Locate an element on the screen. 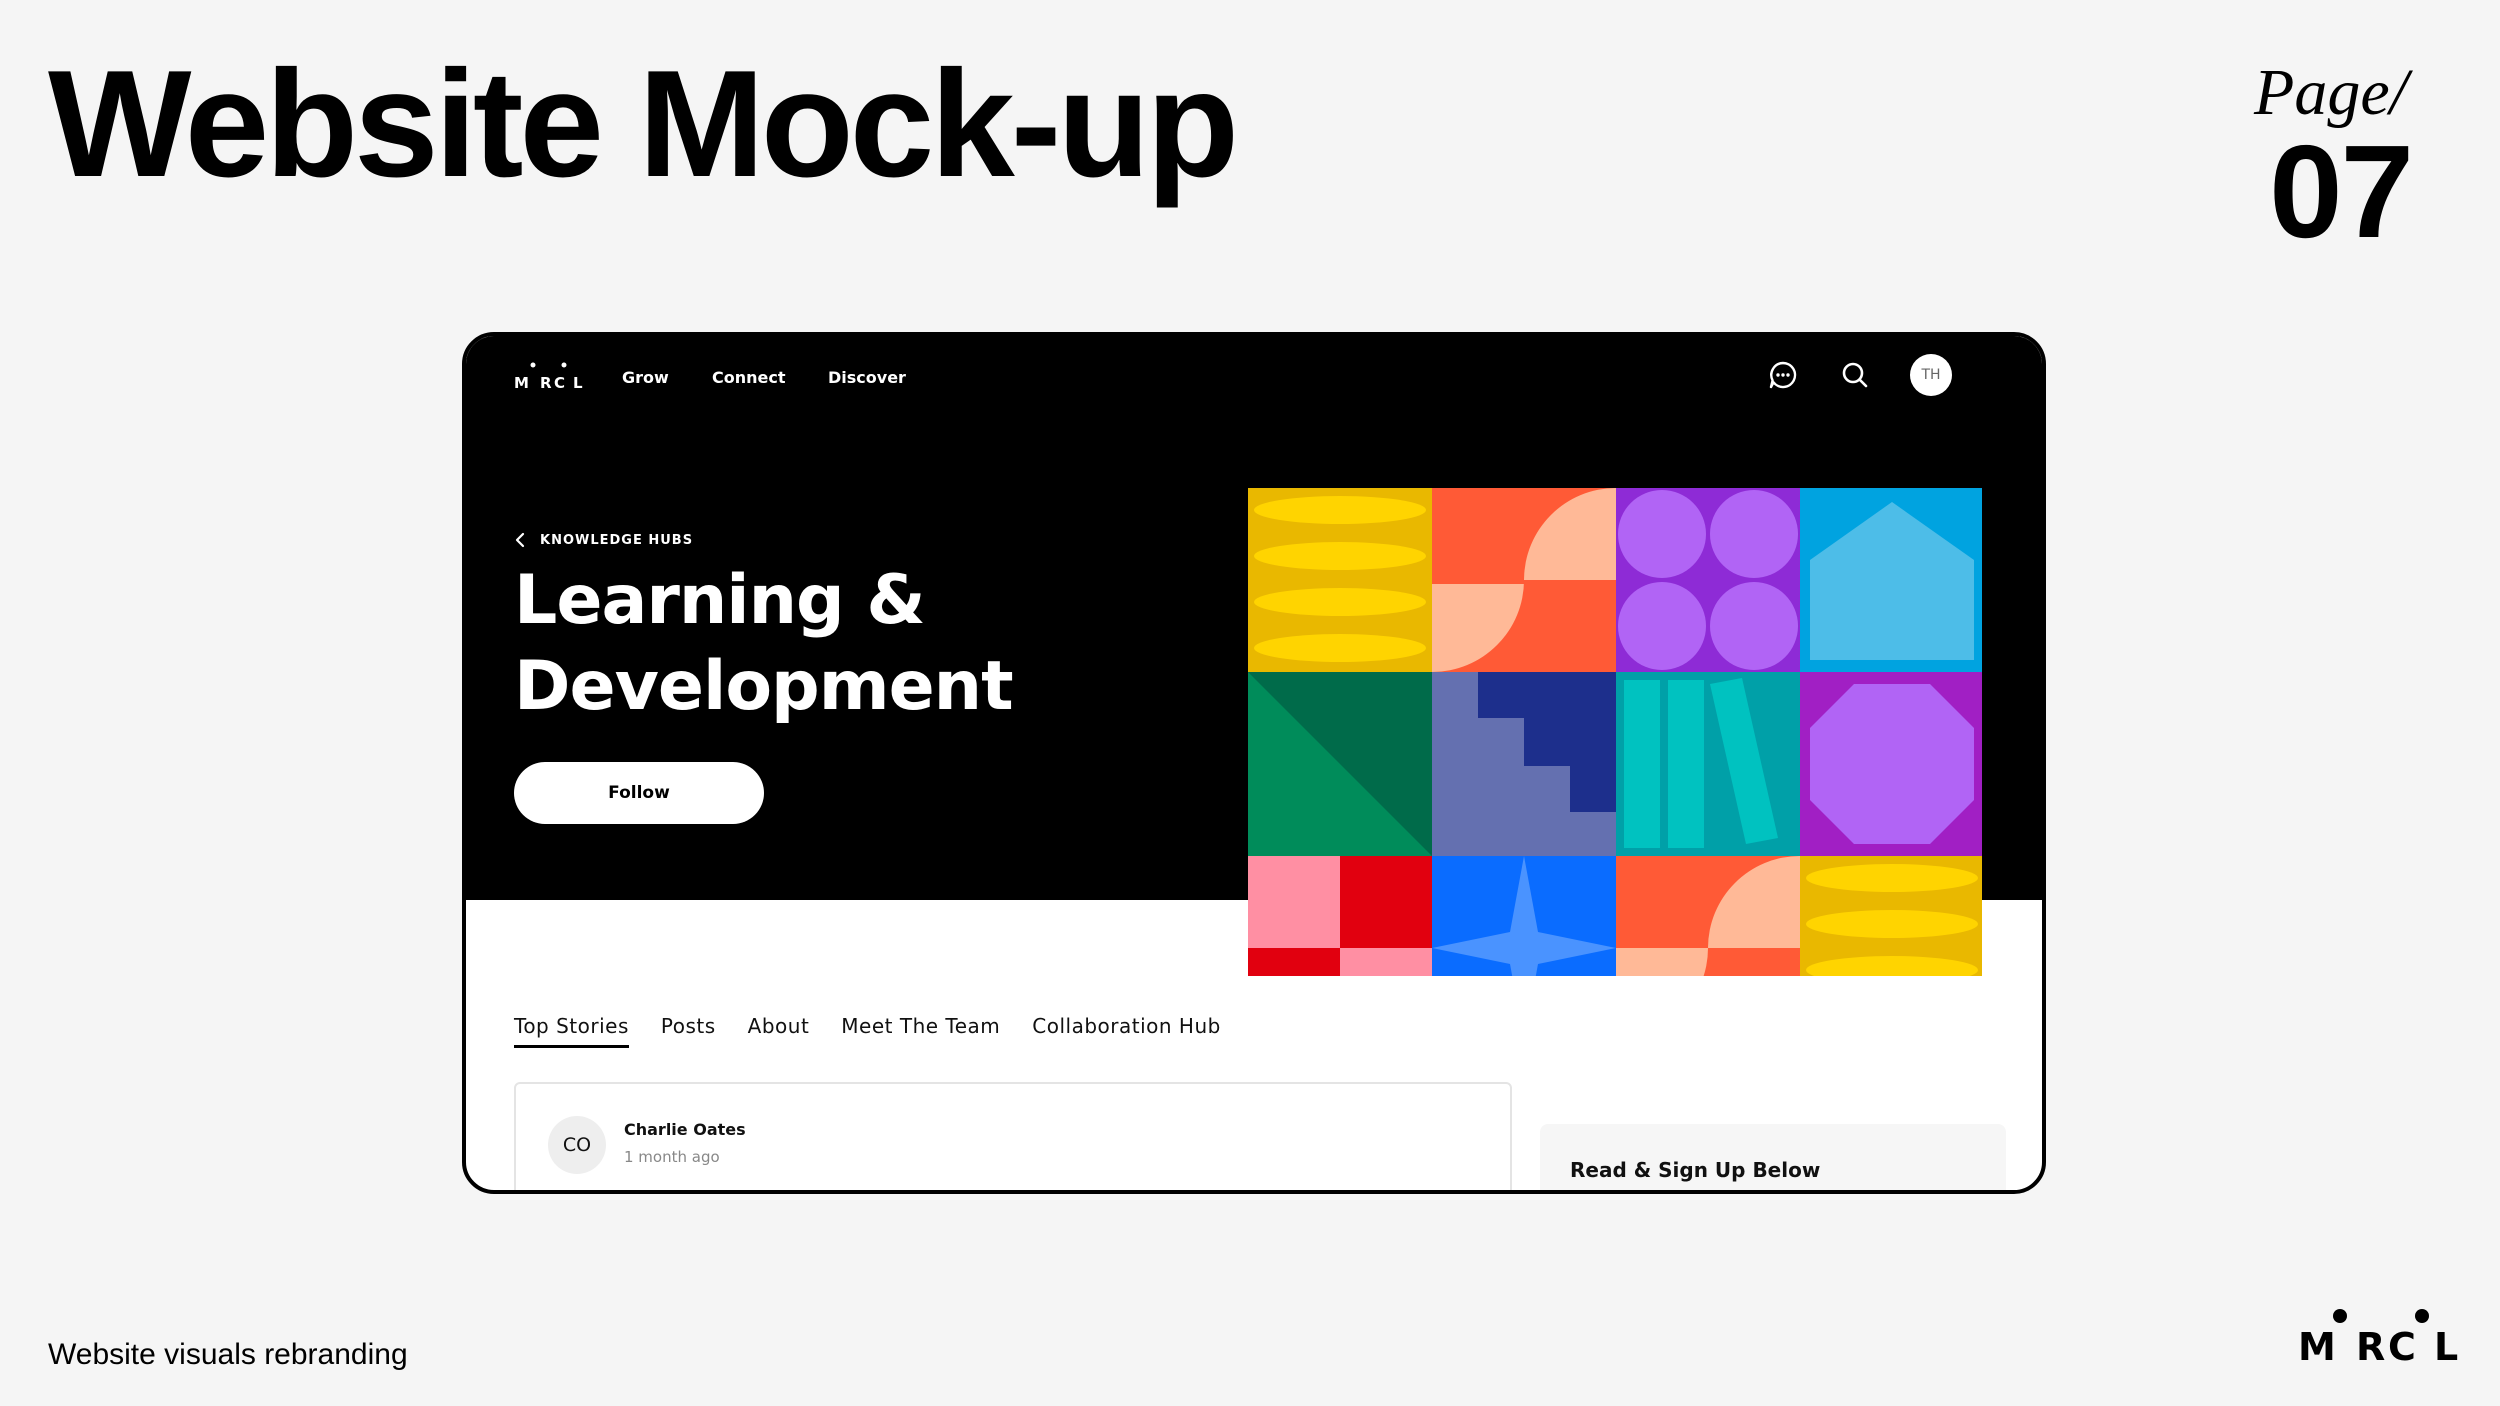 This screenshot has height=1406, width=2500. mrcl-brand-logo: M R C L is located at coordinates (2378, 1338).